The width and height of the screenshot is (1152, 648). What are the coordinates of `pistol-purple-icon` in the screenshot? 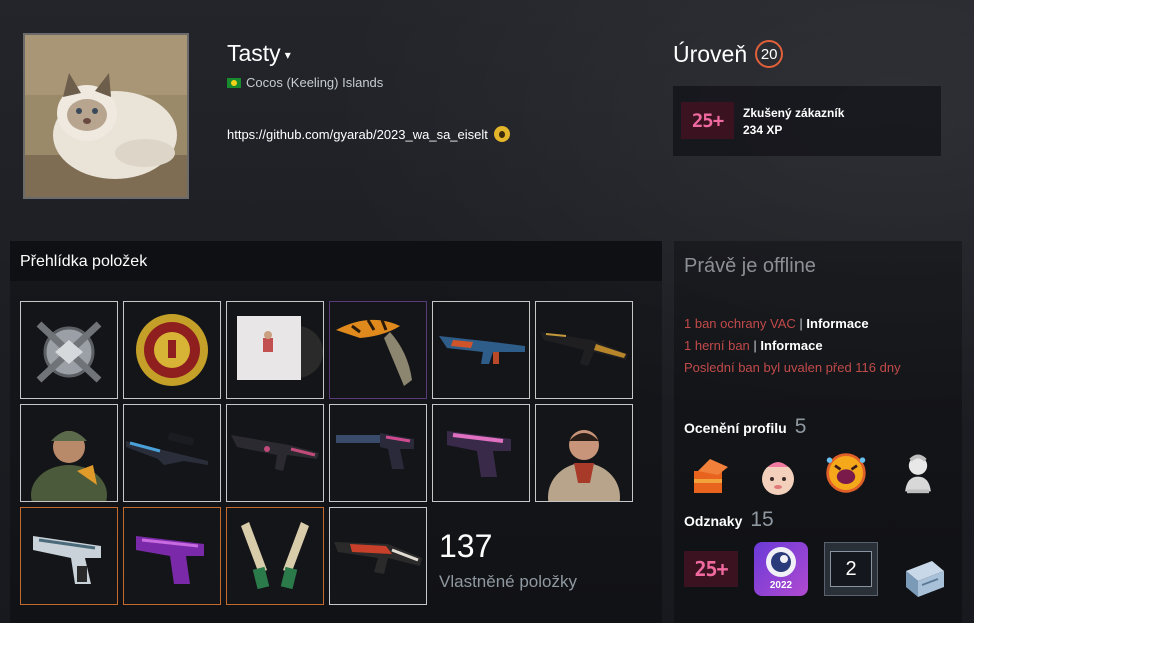 It's located at (170, 560).